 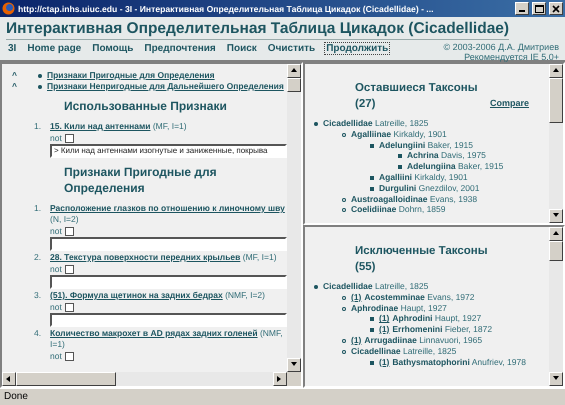 I want to click on nav-link: 3I, so click(x=12, y=48).